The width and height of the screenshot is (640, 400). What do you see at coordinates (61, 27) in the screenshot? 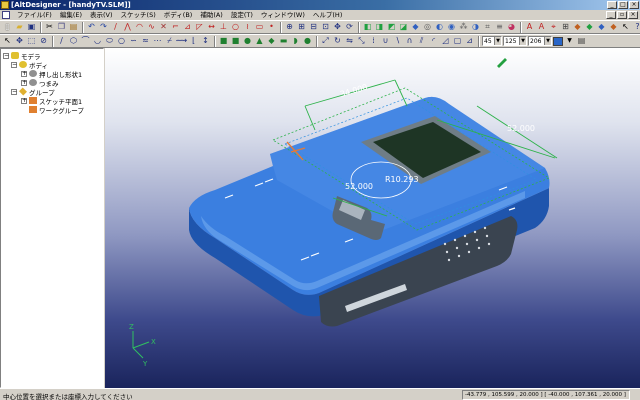
I see `copy-icon: ❐` at bounding box center [61, 27].